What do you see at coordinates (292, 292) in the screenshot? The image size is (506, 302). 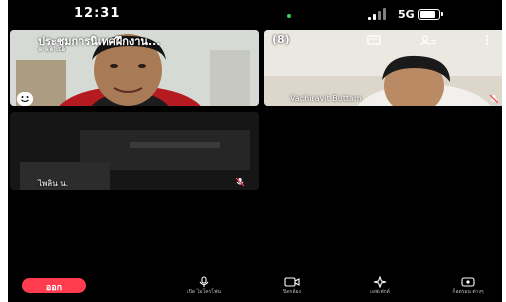 I see `camera-label: ปิดกล้อง` at bounding box center [292, 292].